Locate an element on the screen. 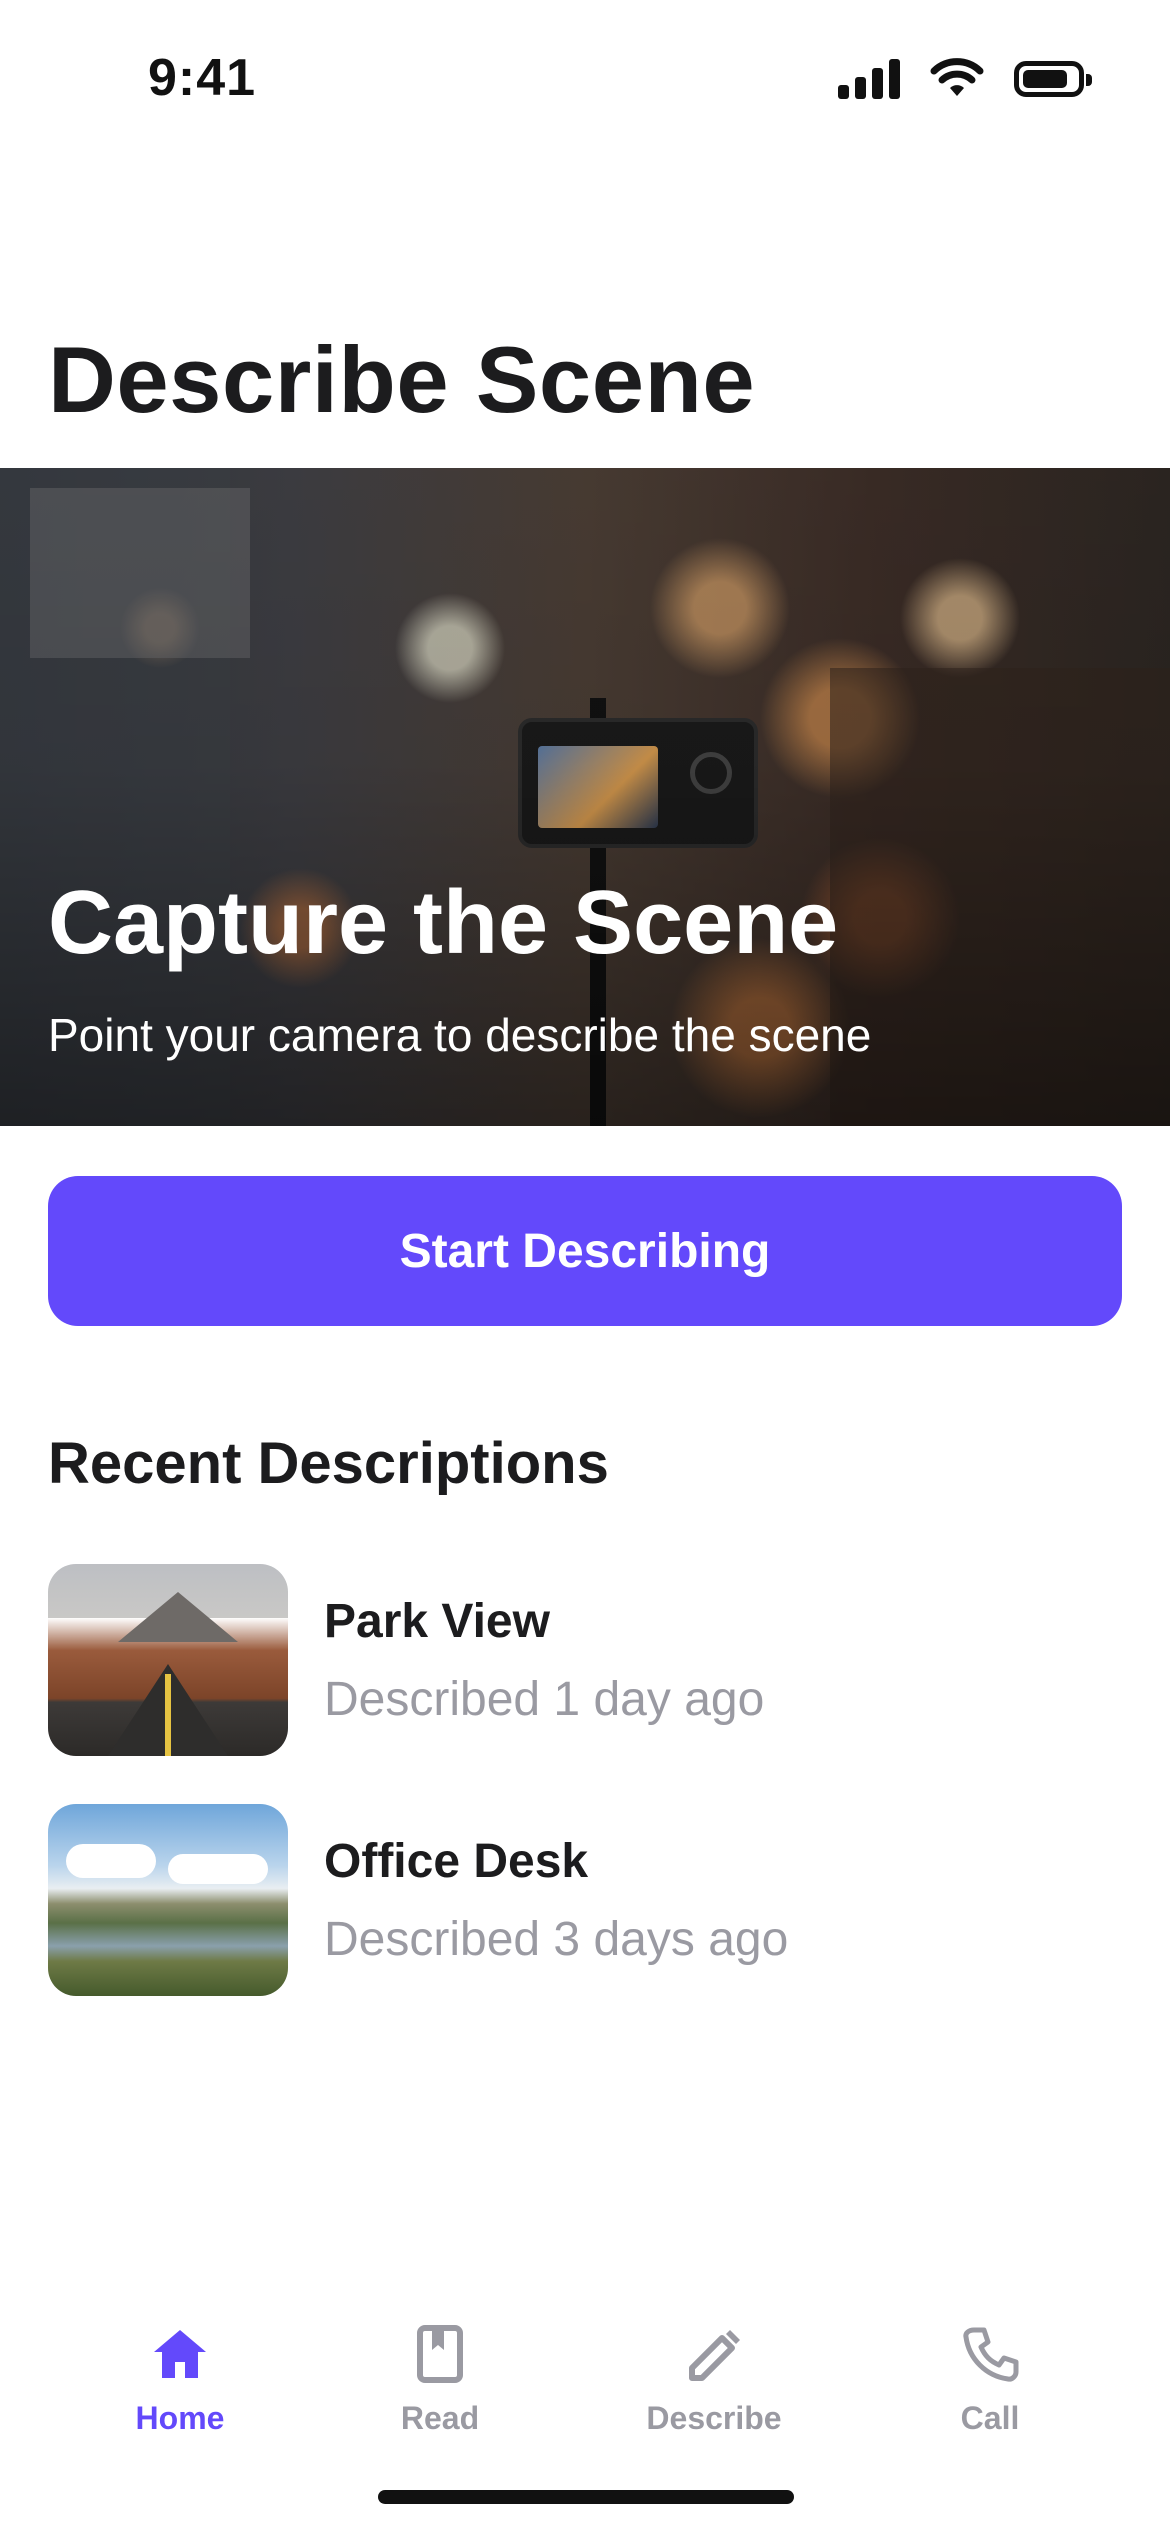 The image size is (1170, 2532). signal-icon is located at coordinates (869, 79).